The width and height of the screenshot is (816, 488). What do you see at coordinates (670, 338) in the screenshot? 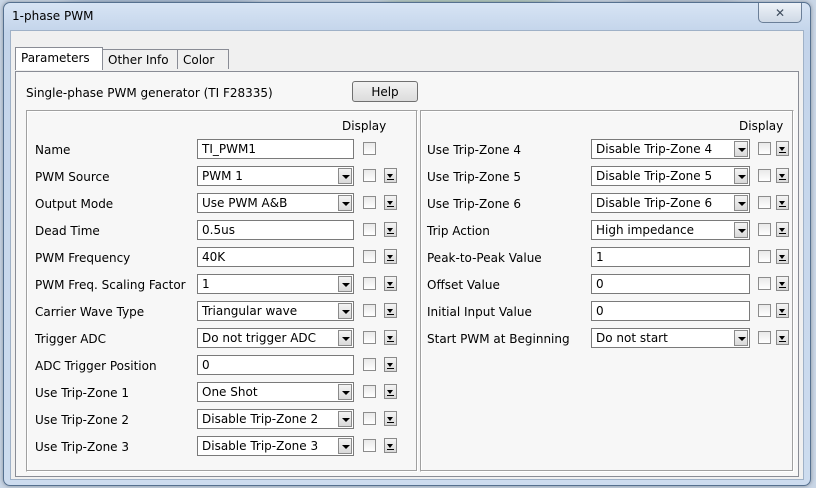
I see `param-select: Do not start` at bounding box center [670, 338].